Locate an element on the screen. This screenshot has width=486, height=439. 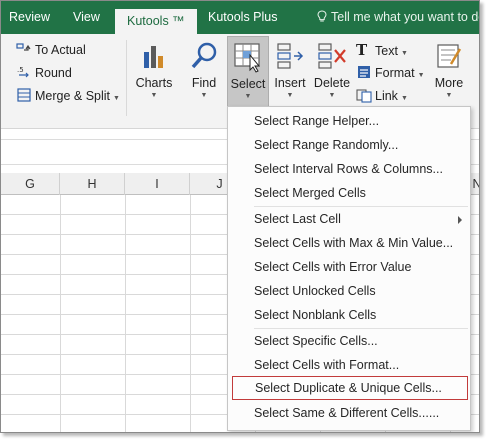
text-caret-icon: ▼ is located at coordinates (404, 53).